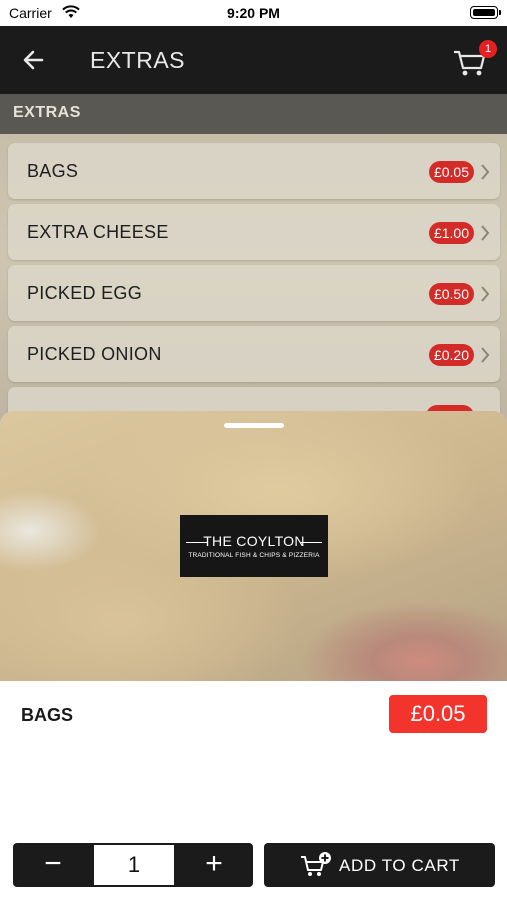 Image resolution: width=507 pixels, height=900 pixels. I want to click on quantity-value: 1, so click(134, 865).